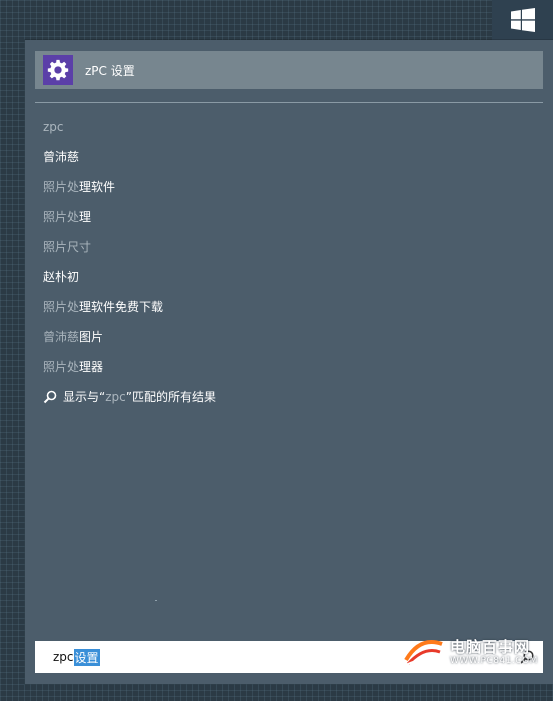 Image resolution: width=553 pixels, height=701 pixels. I want to click on list-item: 照片处理软件, so click(293, 194).